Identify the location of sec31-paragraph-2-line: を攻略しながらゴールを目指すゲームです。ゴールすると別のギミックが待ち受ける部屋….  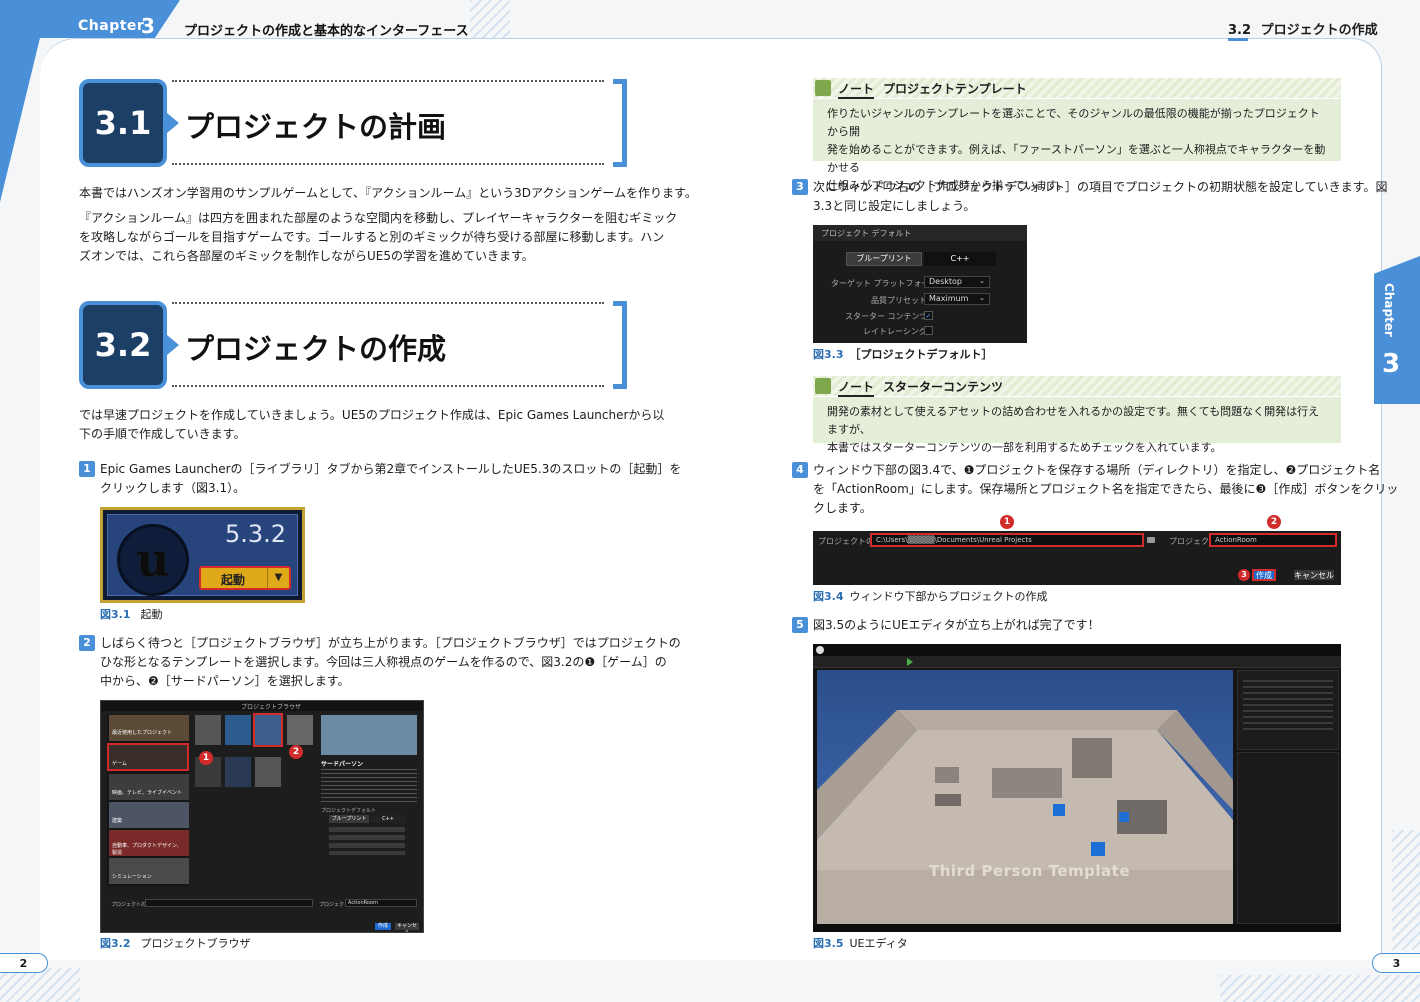
(372, 237).